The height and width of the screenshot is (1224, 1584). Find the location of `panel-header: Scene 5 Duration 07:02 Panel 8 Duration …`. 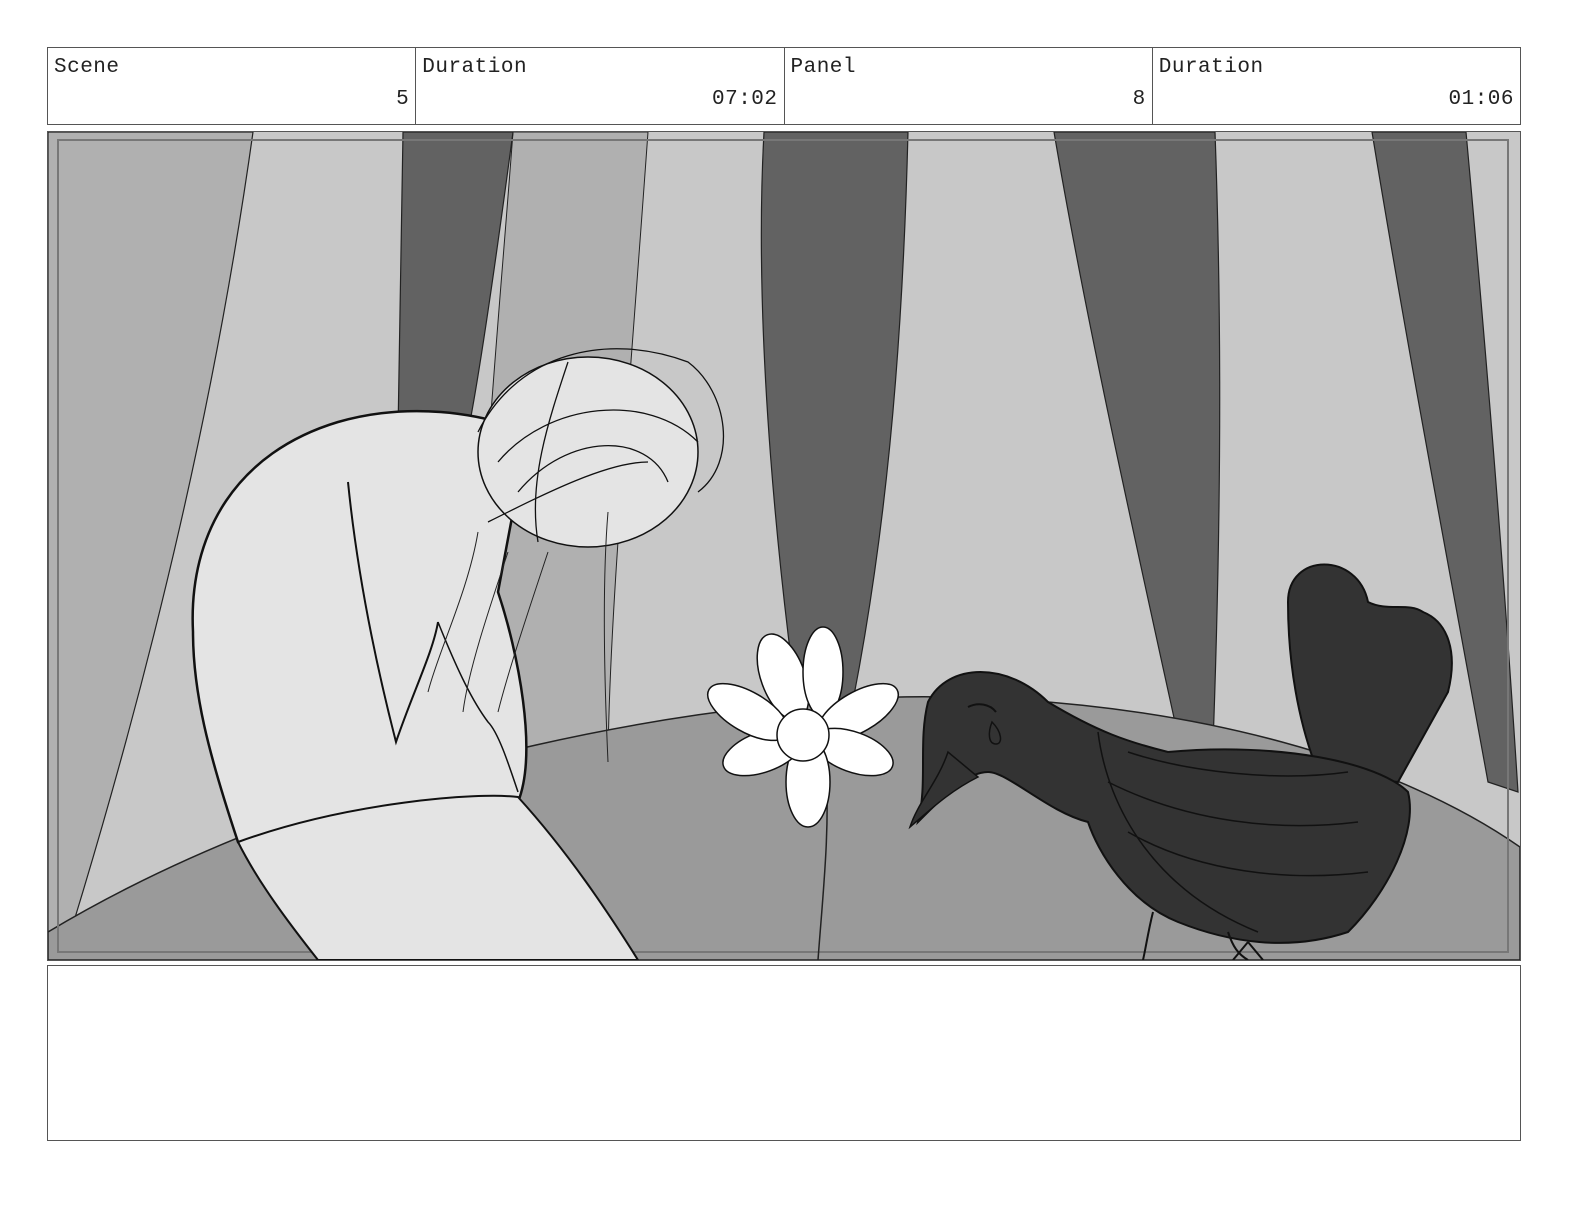

panel-header: Scene 5 Duration 07:02 Panel 8 Duration … is located at coordinates (784, 86).